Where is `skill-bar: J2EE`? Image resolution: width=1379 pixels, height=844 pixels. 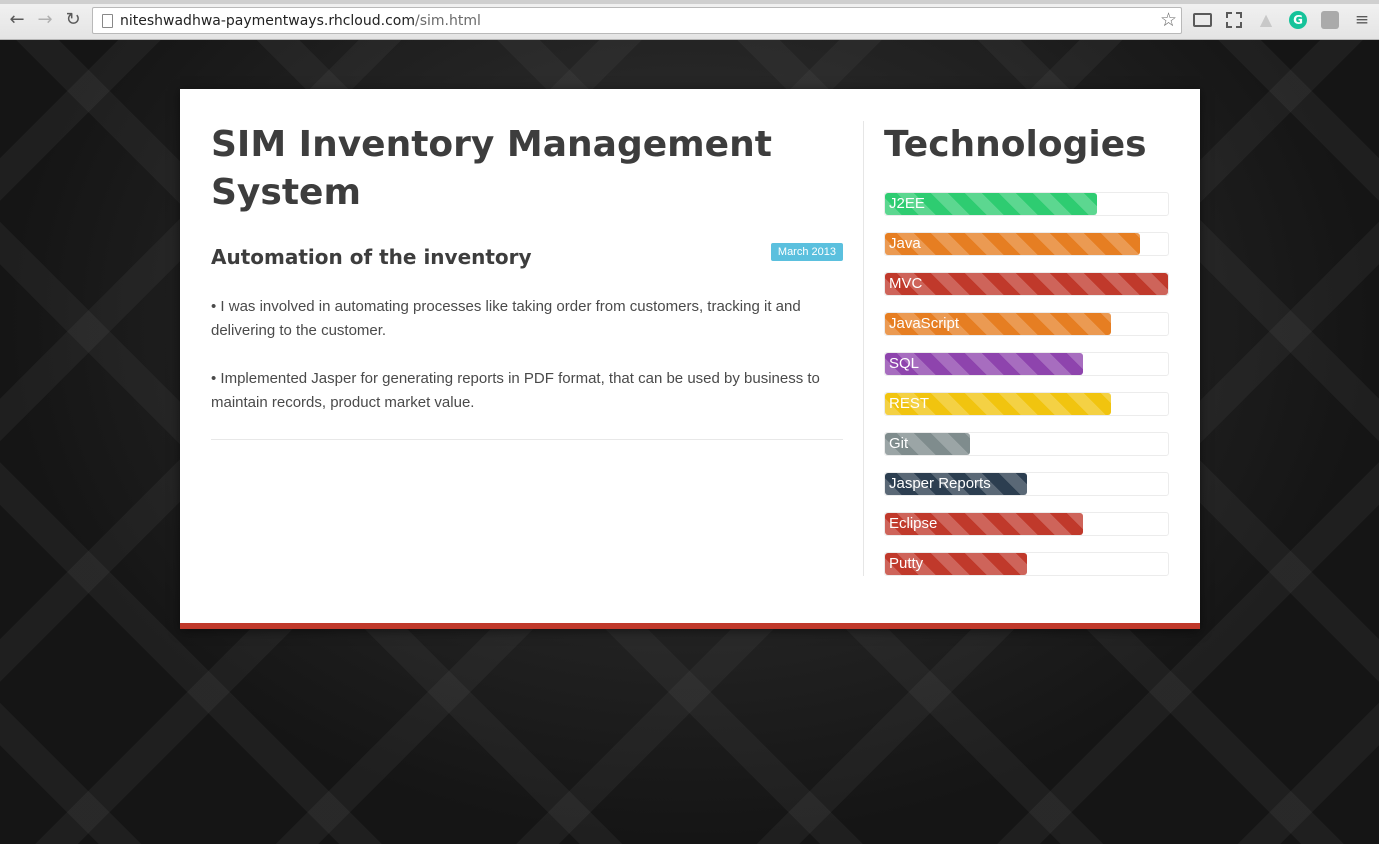 skill-bar: J2EE is located at coordinates (1026, 204).